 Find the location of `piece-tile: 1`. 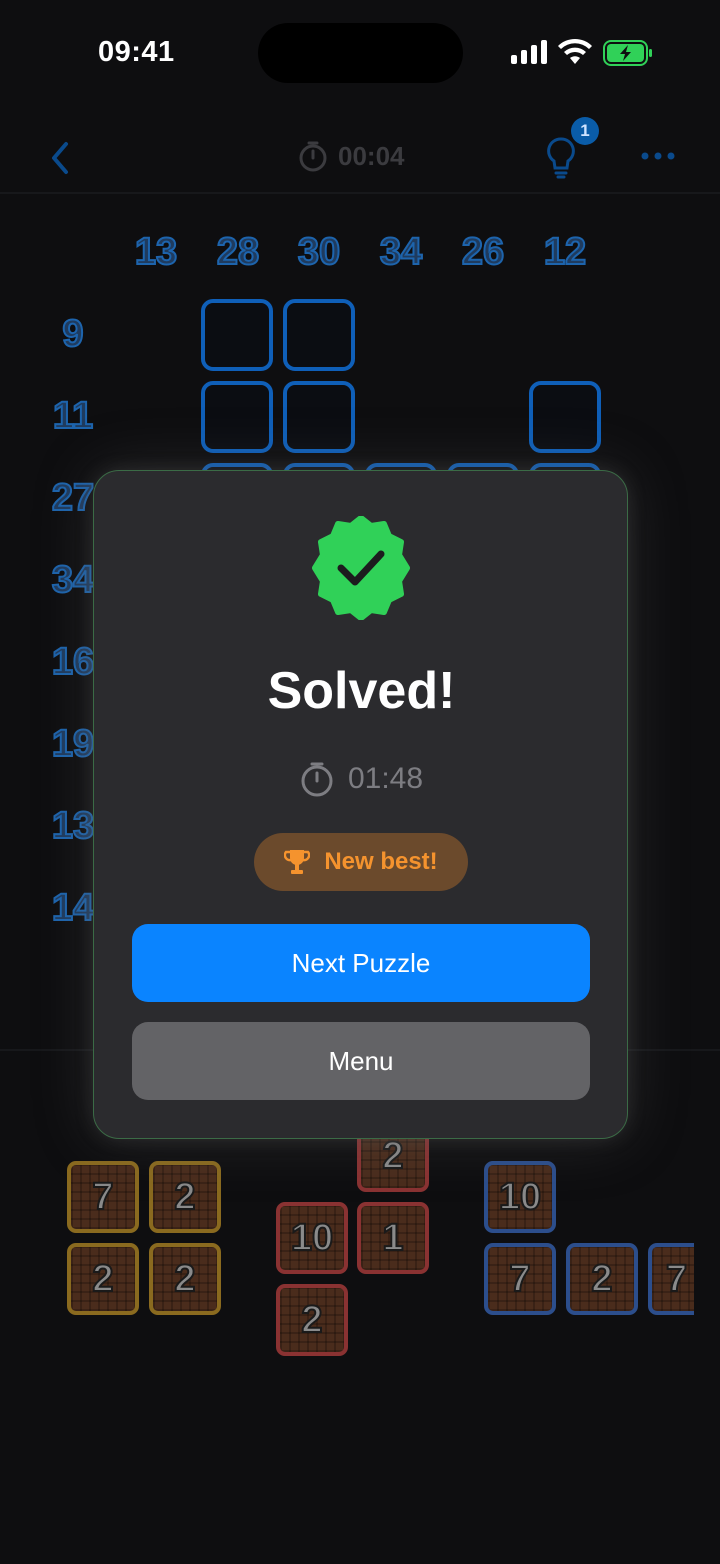

piece-tile: 1 is located at coordinates (393, 1238).